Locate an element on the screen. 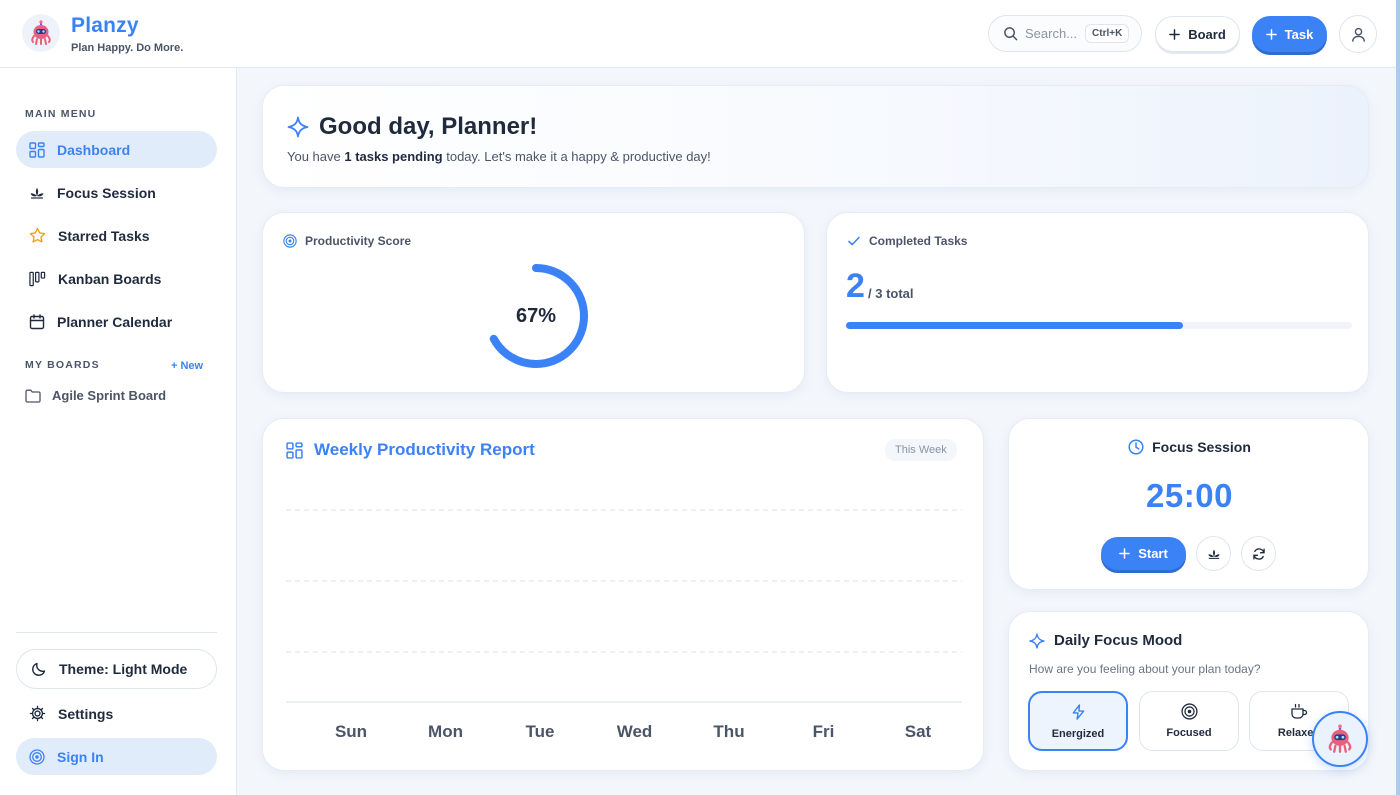  sidebar-item-starred-tasks: Starred Tasks is located at coordinates (116, 235).